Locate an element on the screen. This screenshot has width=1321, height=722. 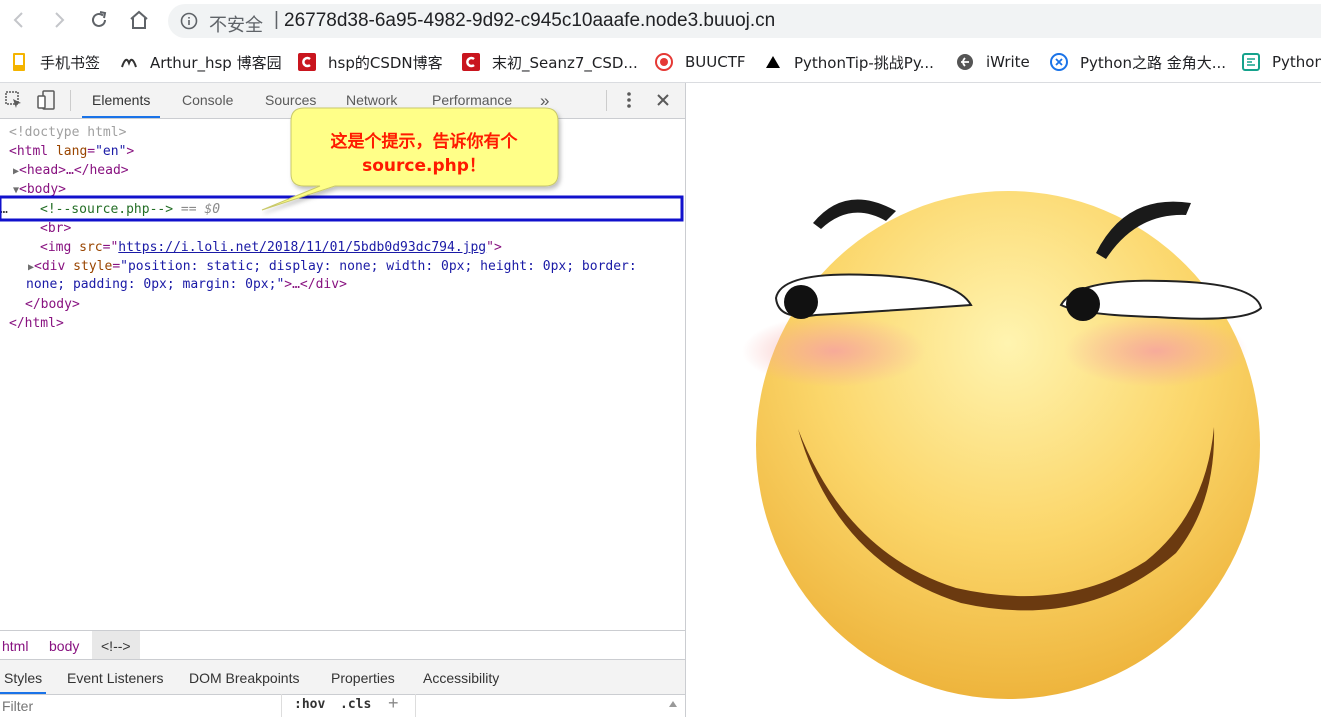
bookmark-buuctf: BUUCTF is located at coordinates (700, 62).